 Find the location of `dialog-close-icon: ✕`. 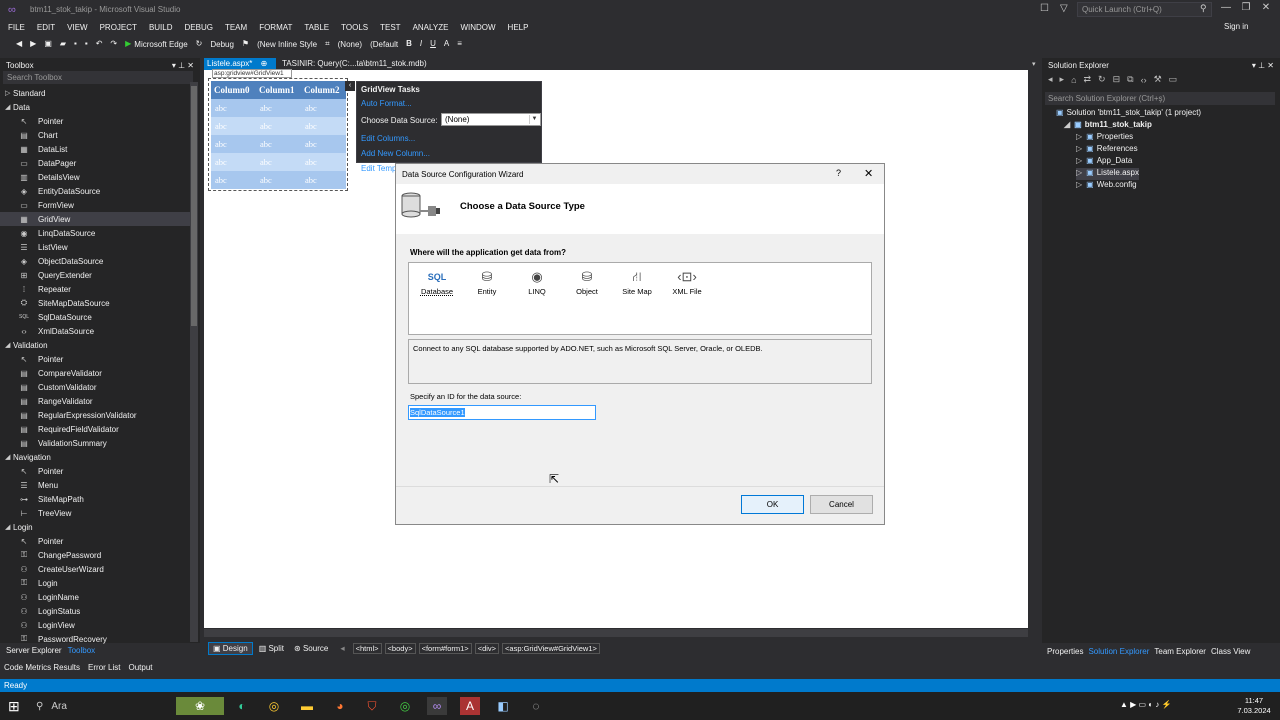

dialog-close-icon: ✕ is located at coordinates (868, 173).